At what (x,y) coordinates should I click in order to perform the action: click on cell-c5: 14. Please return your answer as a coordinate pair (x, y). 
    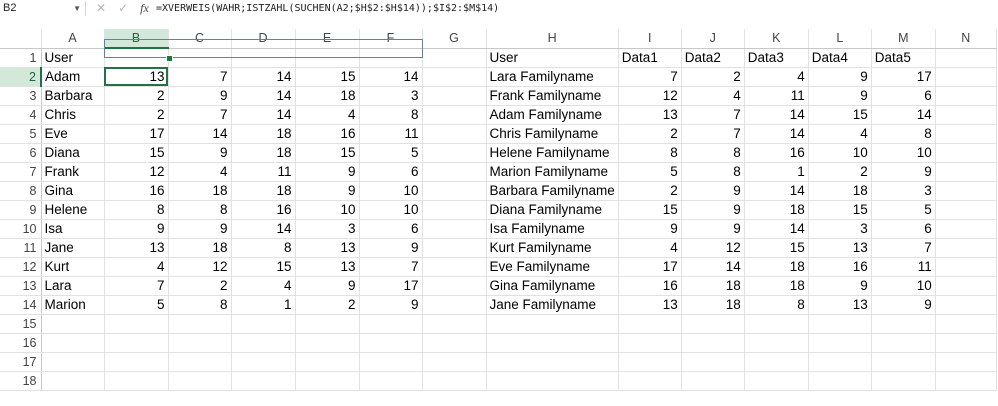
    Looking at the image, I should click on (200, 134).